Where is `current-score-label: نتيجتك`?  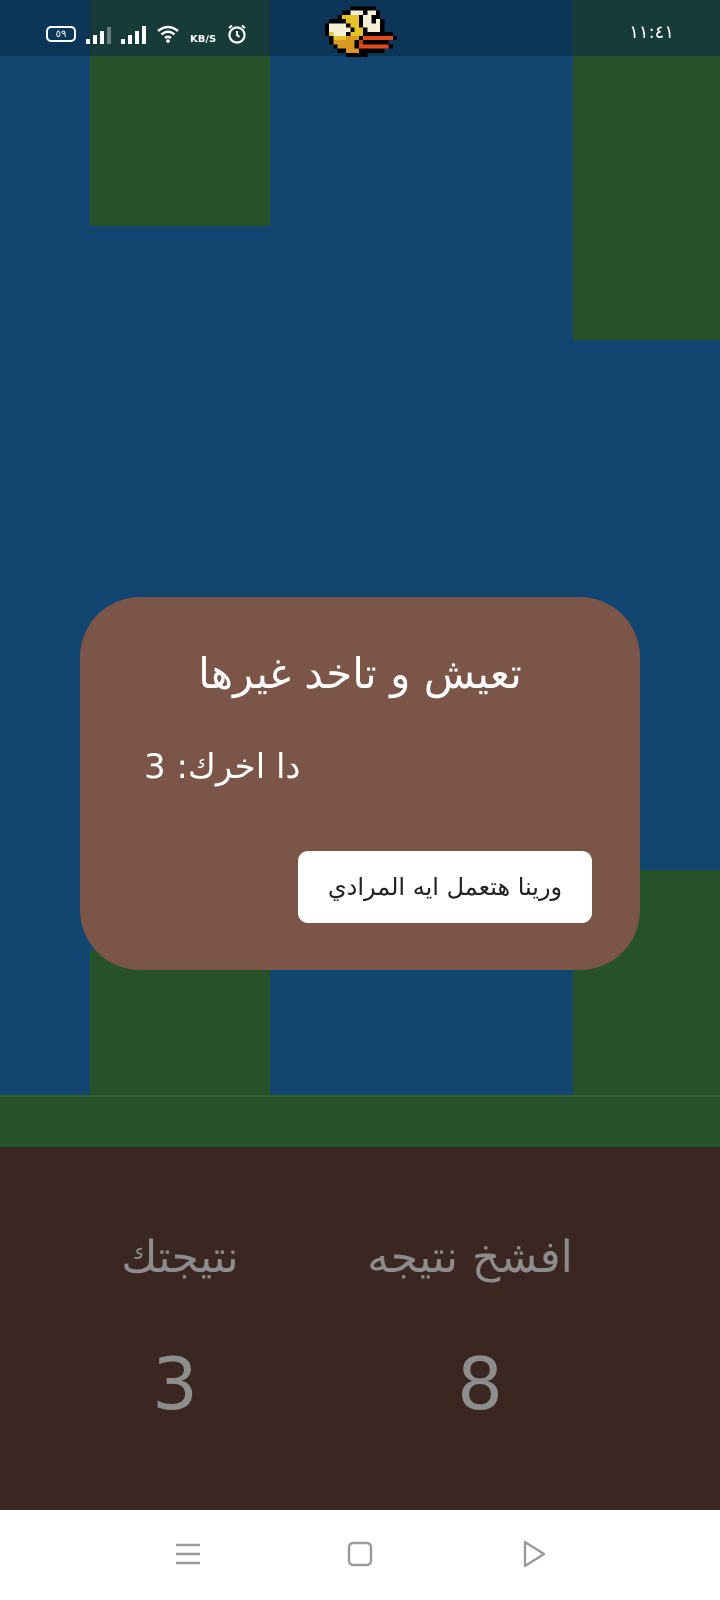 current-score-label: نتيجتك is located at coordinates (180, 1257).